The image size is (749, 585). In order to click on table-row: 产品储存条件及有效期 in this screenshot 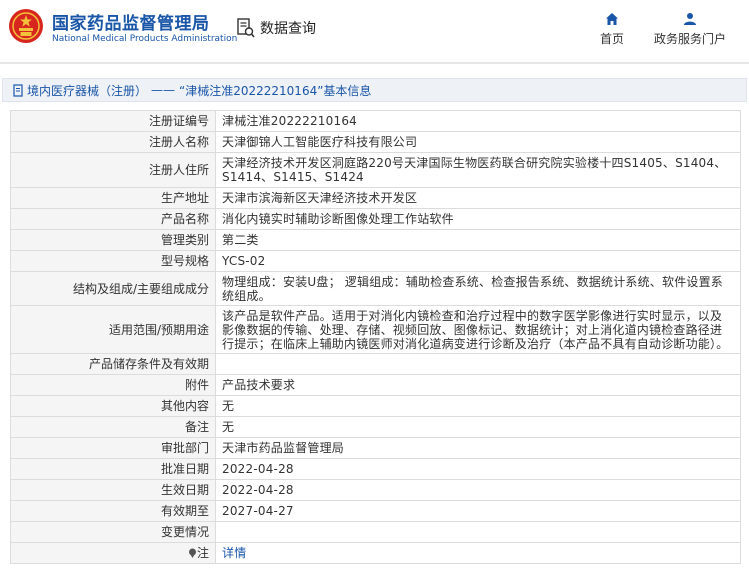, I will do `click(375, 364)`.